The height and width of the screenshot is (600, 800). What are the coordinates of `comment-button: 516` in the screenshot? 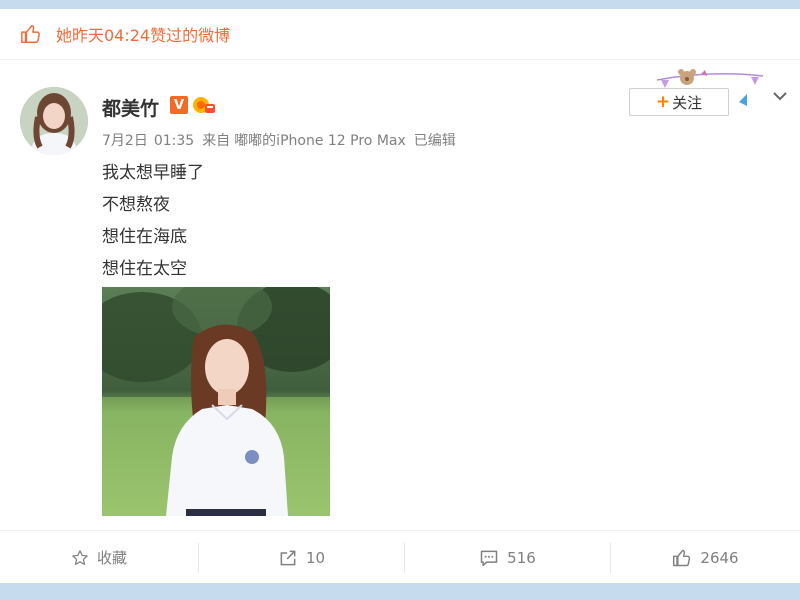 It's located at (507, 557).